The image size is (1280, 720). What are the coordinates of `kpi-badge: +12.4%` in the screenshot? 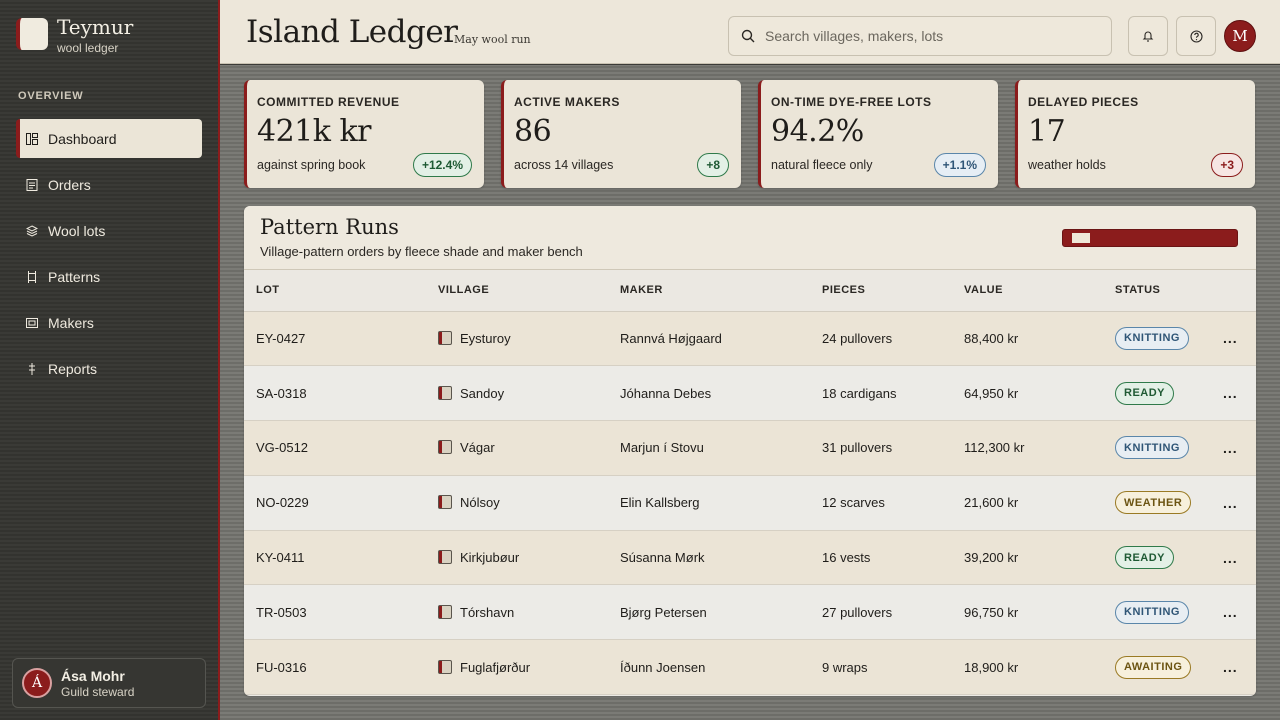 It's located at (442, 165).